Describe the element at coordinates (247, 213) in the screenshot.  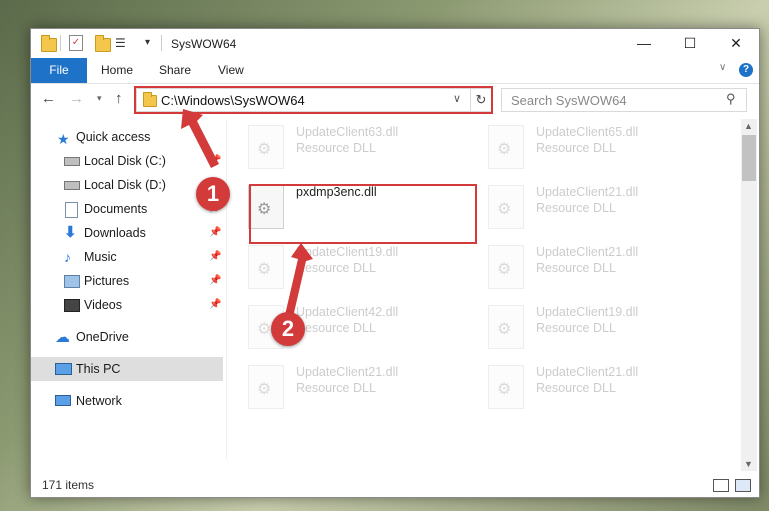
I see `annotation-arrows` at that location.